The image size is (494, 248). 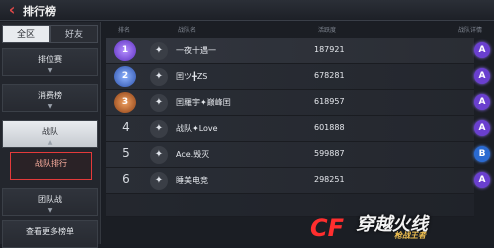 What do you see at coordinates (126, 153) in the screenshot?
I see `rank-number: 5` at bounding box center [126, 153].